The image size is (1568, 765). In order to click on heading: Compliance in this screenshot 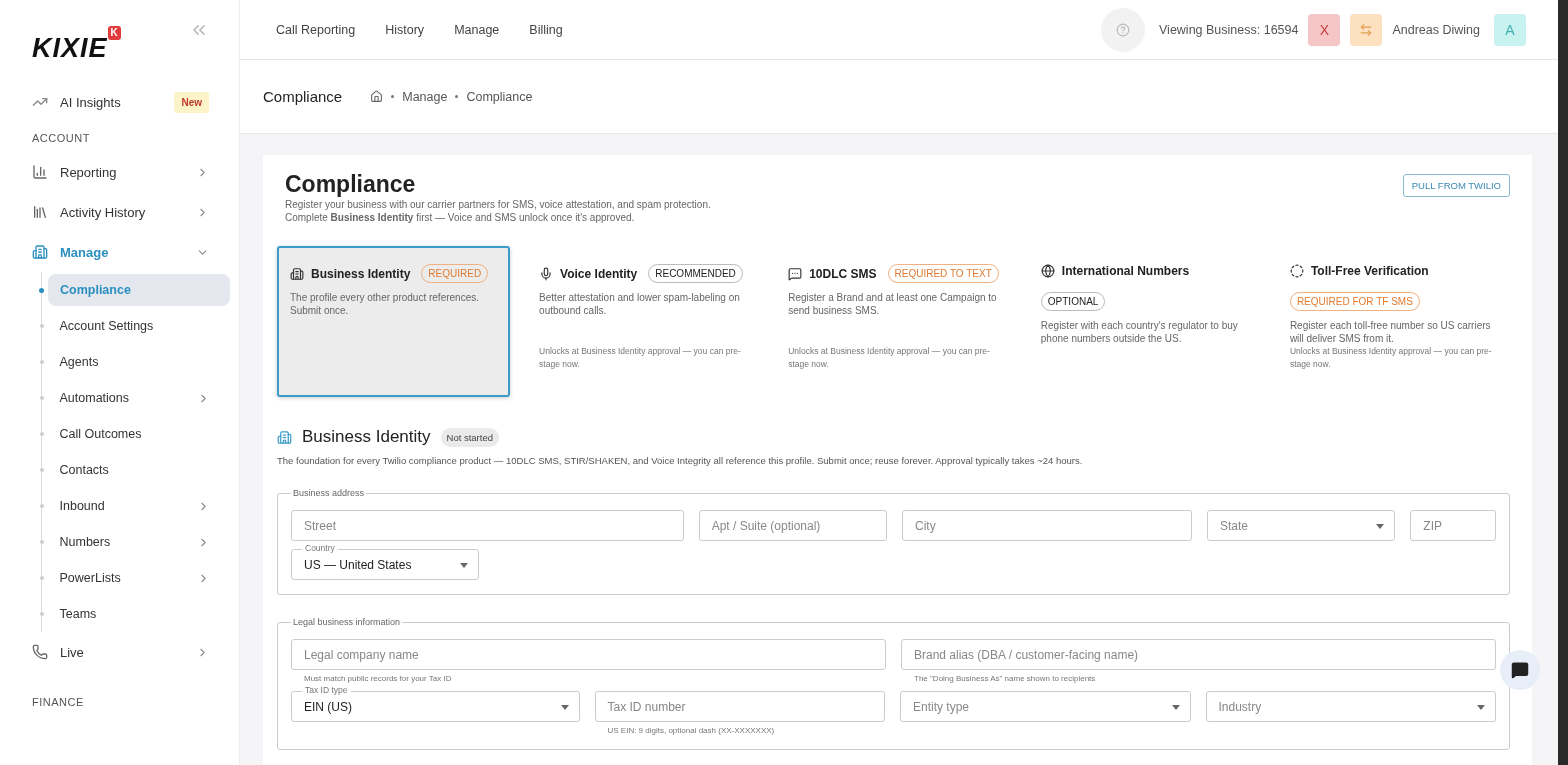, I will do `click(351, 184)`.